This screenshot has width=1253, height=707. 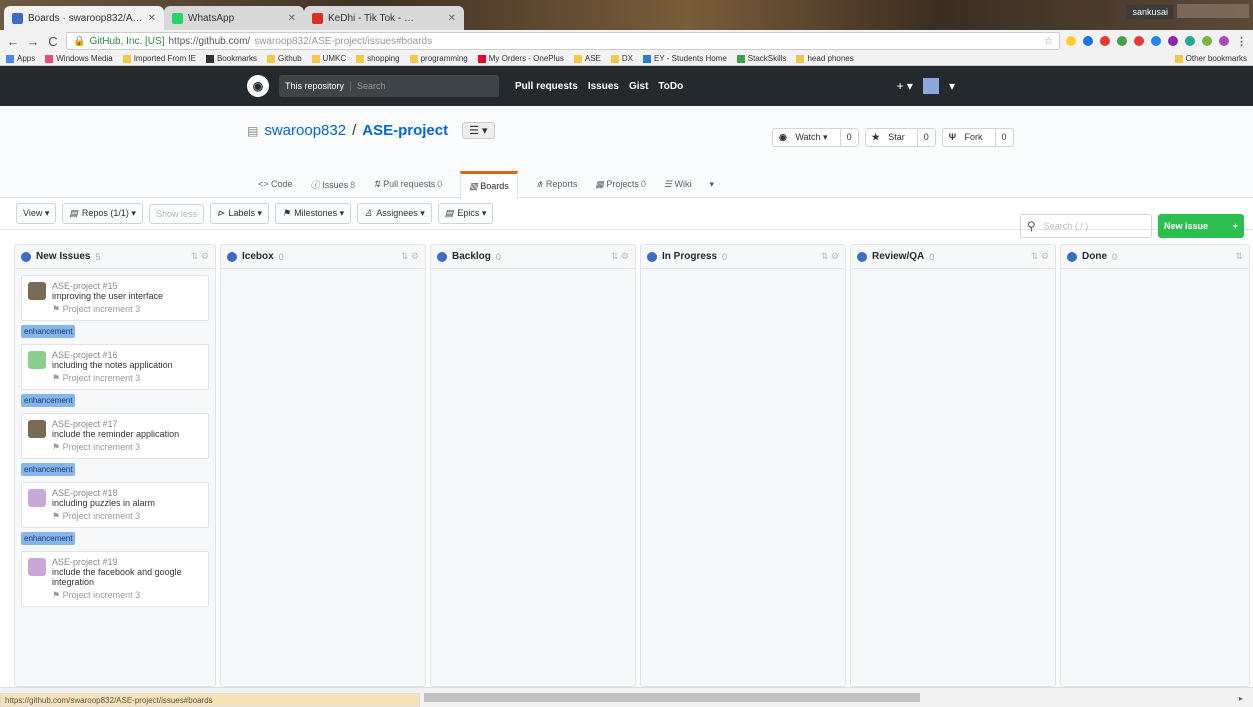 I want to click on star-bookmark-icon: ☆, so click(x=1048, y=41).